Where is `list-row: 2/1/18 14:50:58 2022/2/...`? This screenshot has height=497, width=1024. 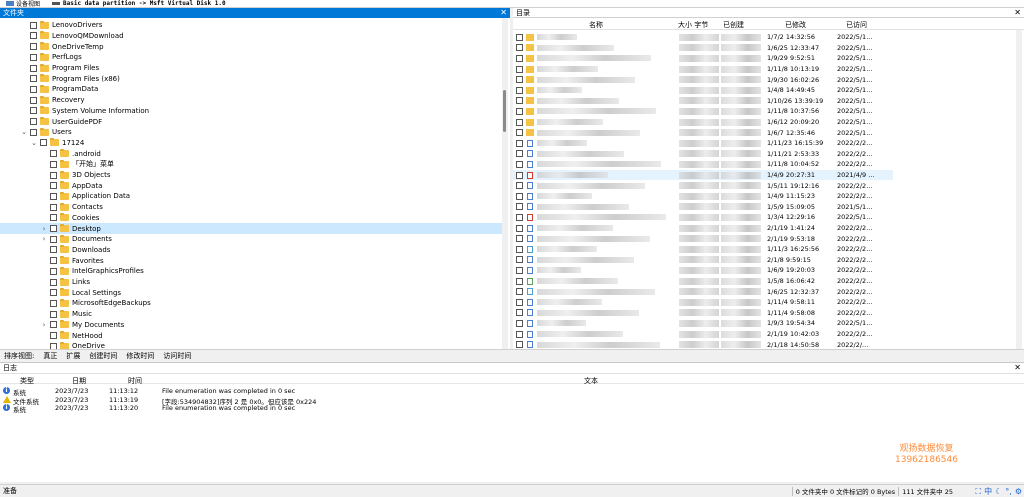
list-row: 2/1/18 14:50:58 2022/2/... is located at coordinates (703, 344).